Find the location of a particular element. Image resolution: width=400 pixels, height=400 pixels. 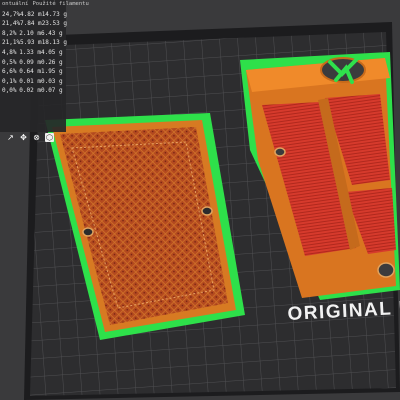

cube-icon: ⬡ is located at coordinates (49, 137).